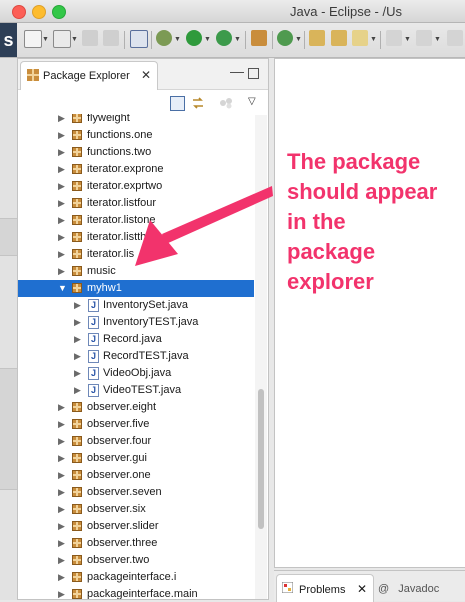 This screenshot has width=465, height=602. Describe the element at coordinates (164, 38) in the screenshot. I see `debug-icon` at that location.